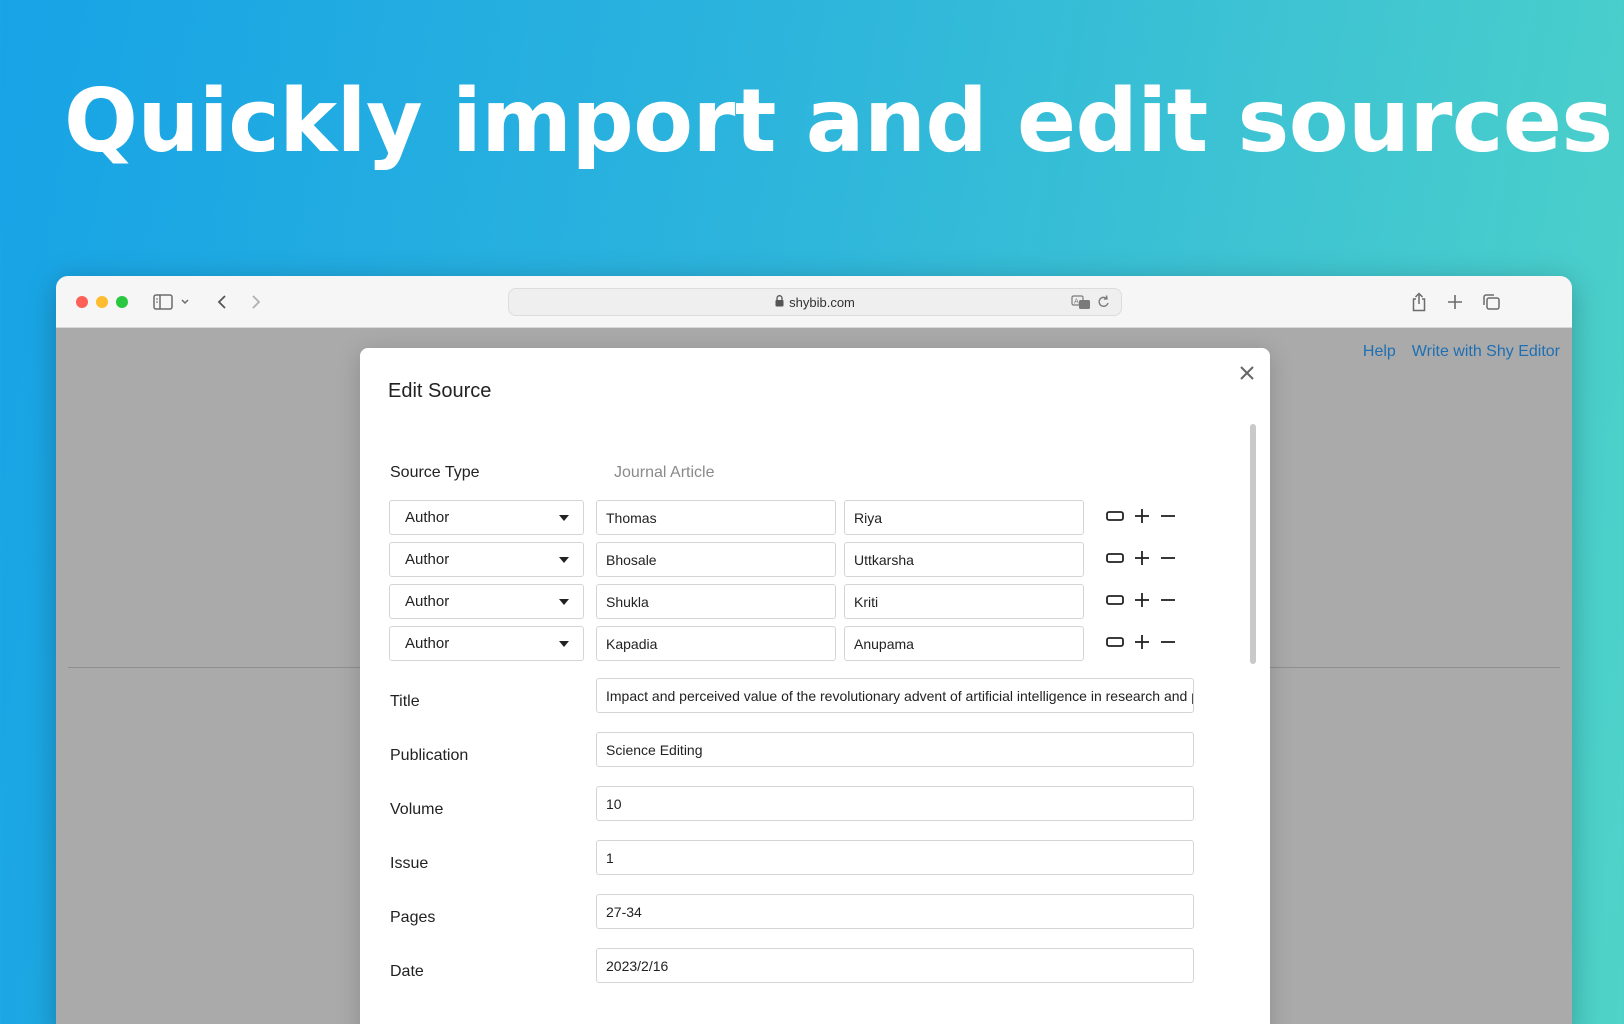  I want to click on first-name-input: Uttkarsha, so click(964, 559).